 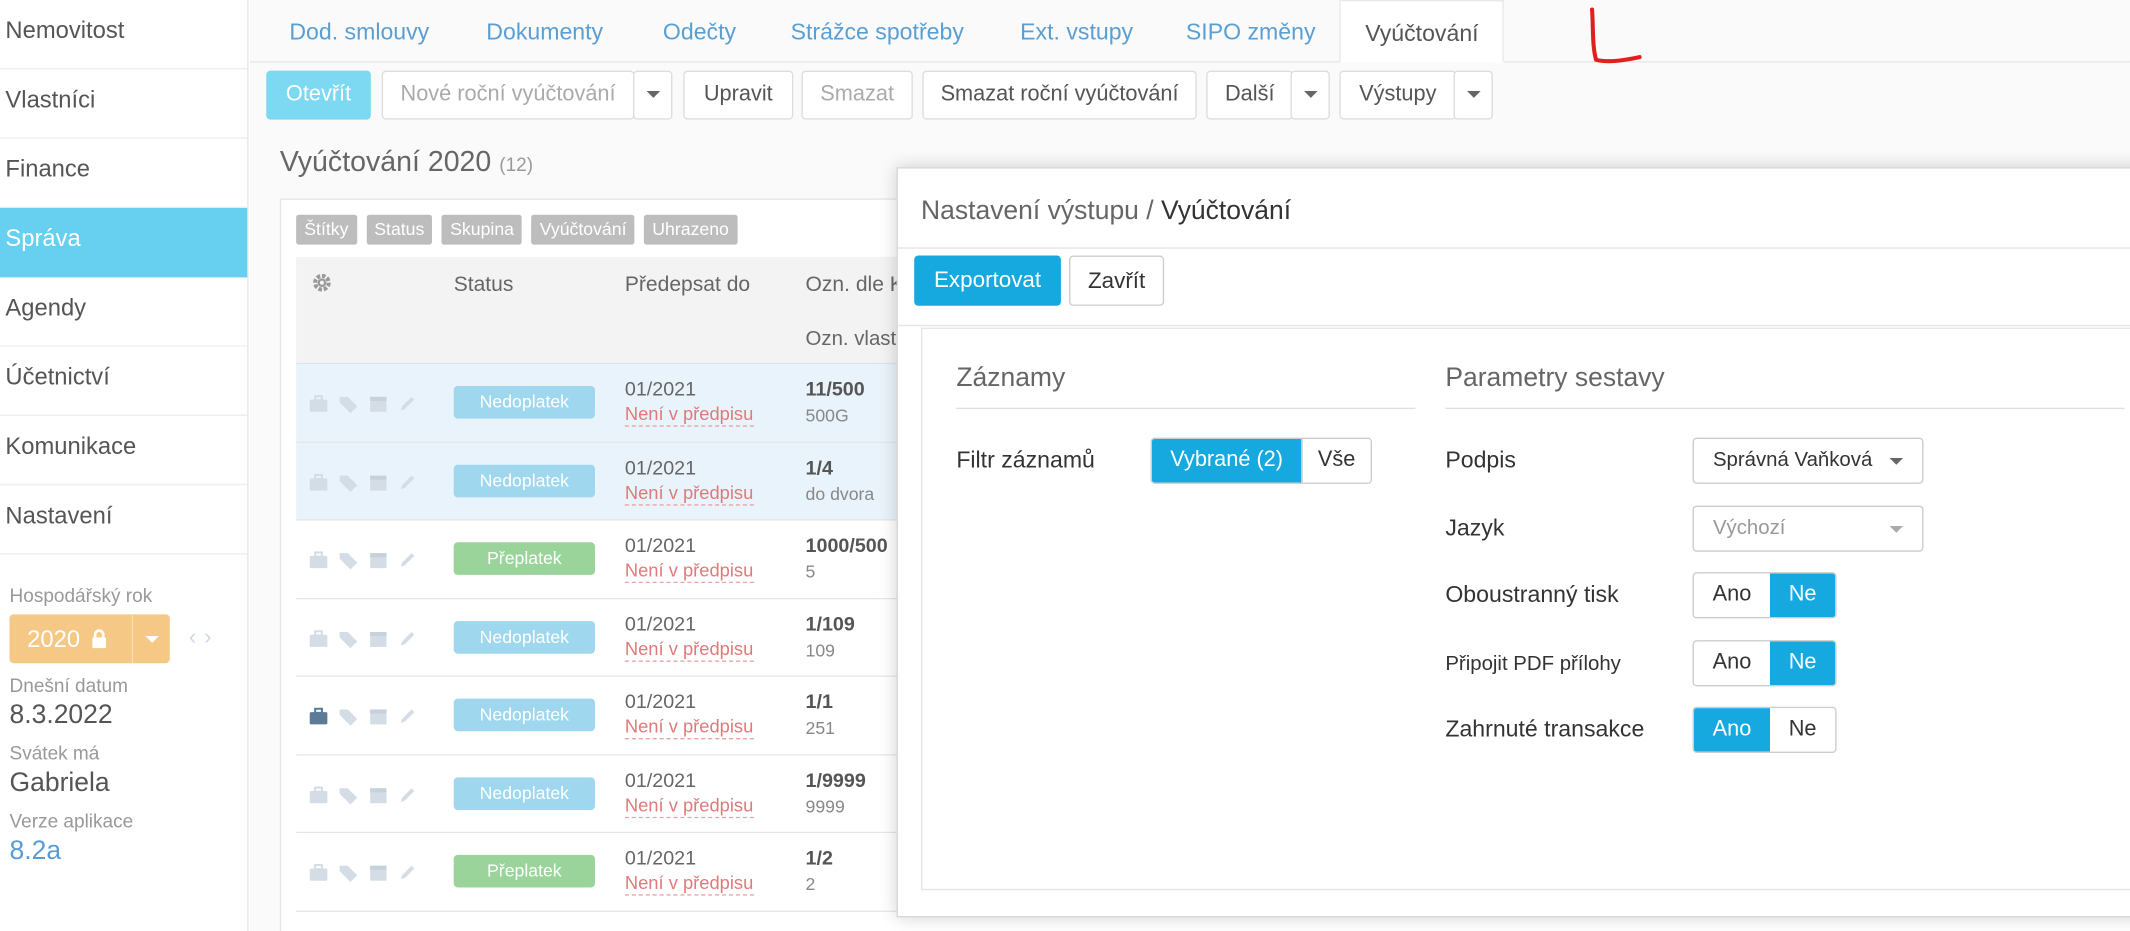 I want to click on status-badge: Přeplatek, so click(x=524, y=558).